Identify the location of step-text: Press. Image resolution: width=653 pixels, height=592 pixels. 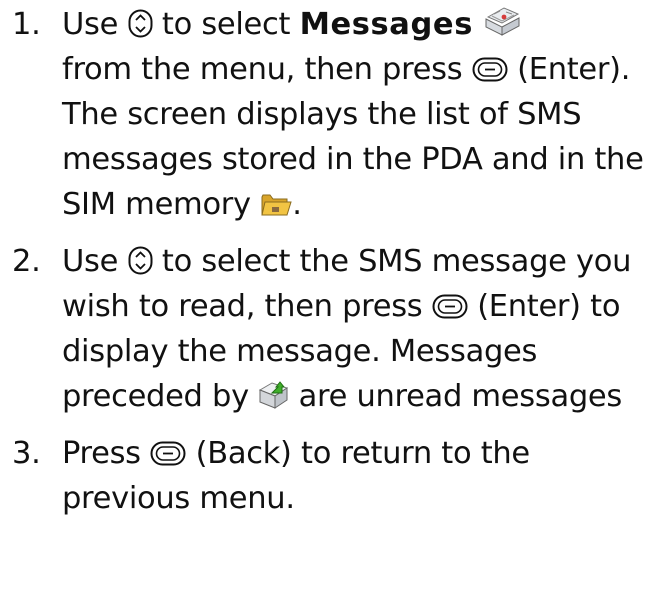
(101, 453).